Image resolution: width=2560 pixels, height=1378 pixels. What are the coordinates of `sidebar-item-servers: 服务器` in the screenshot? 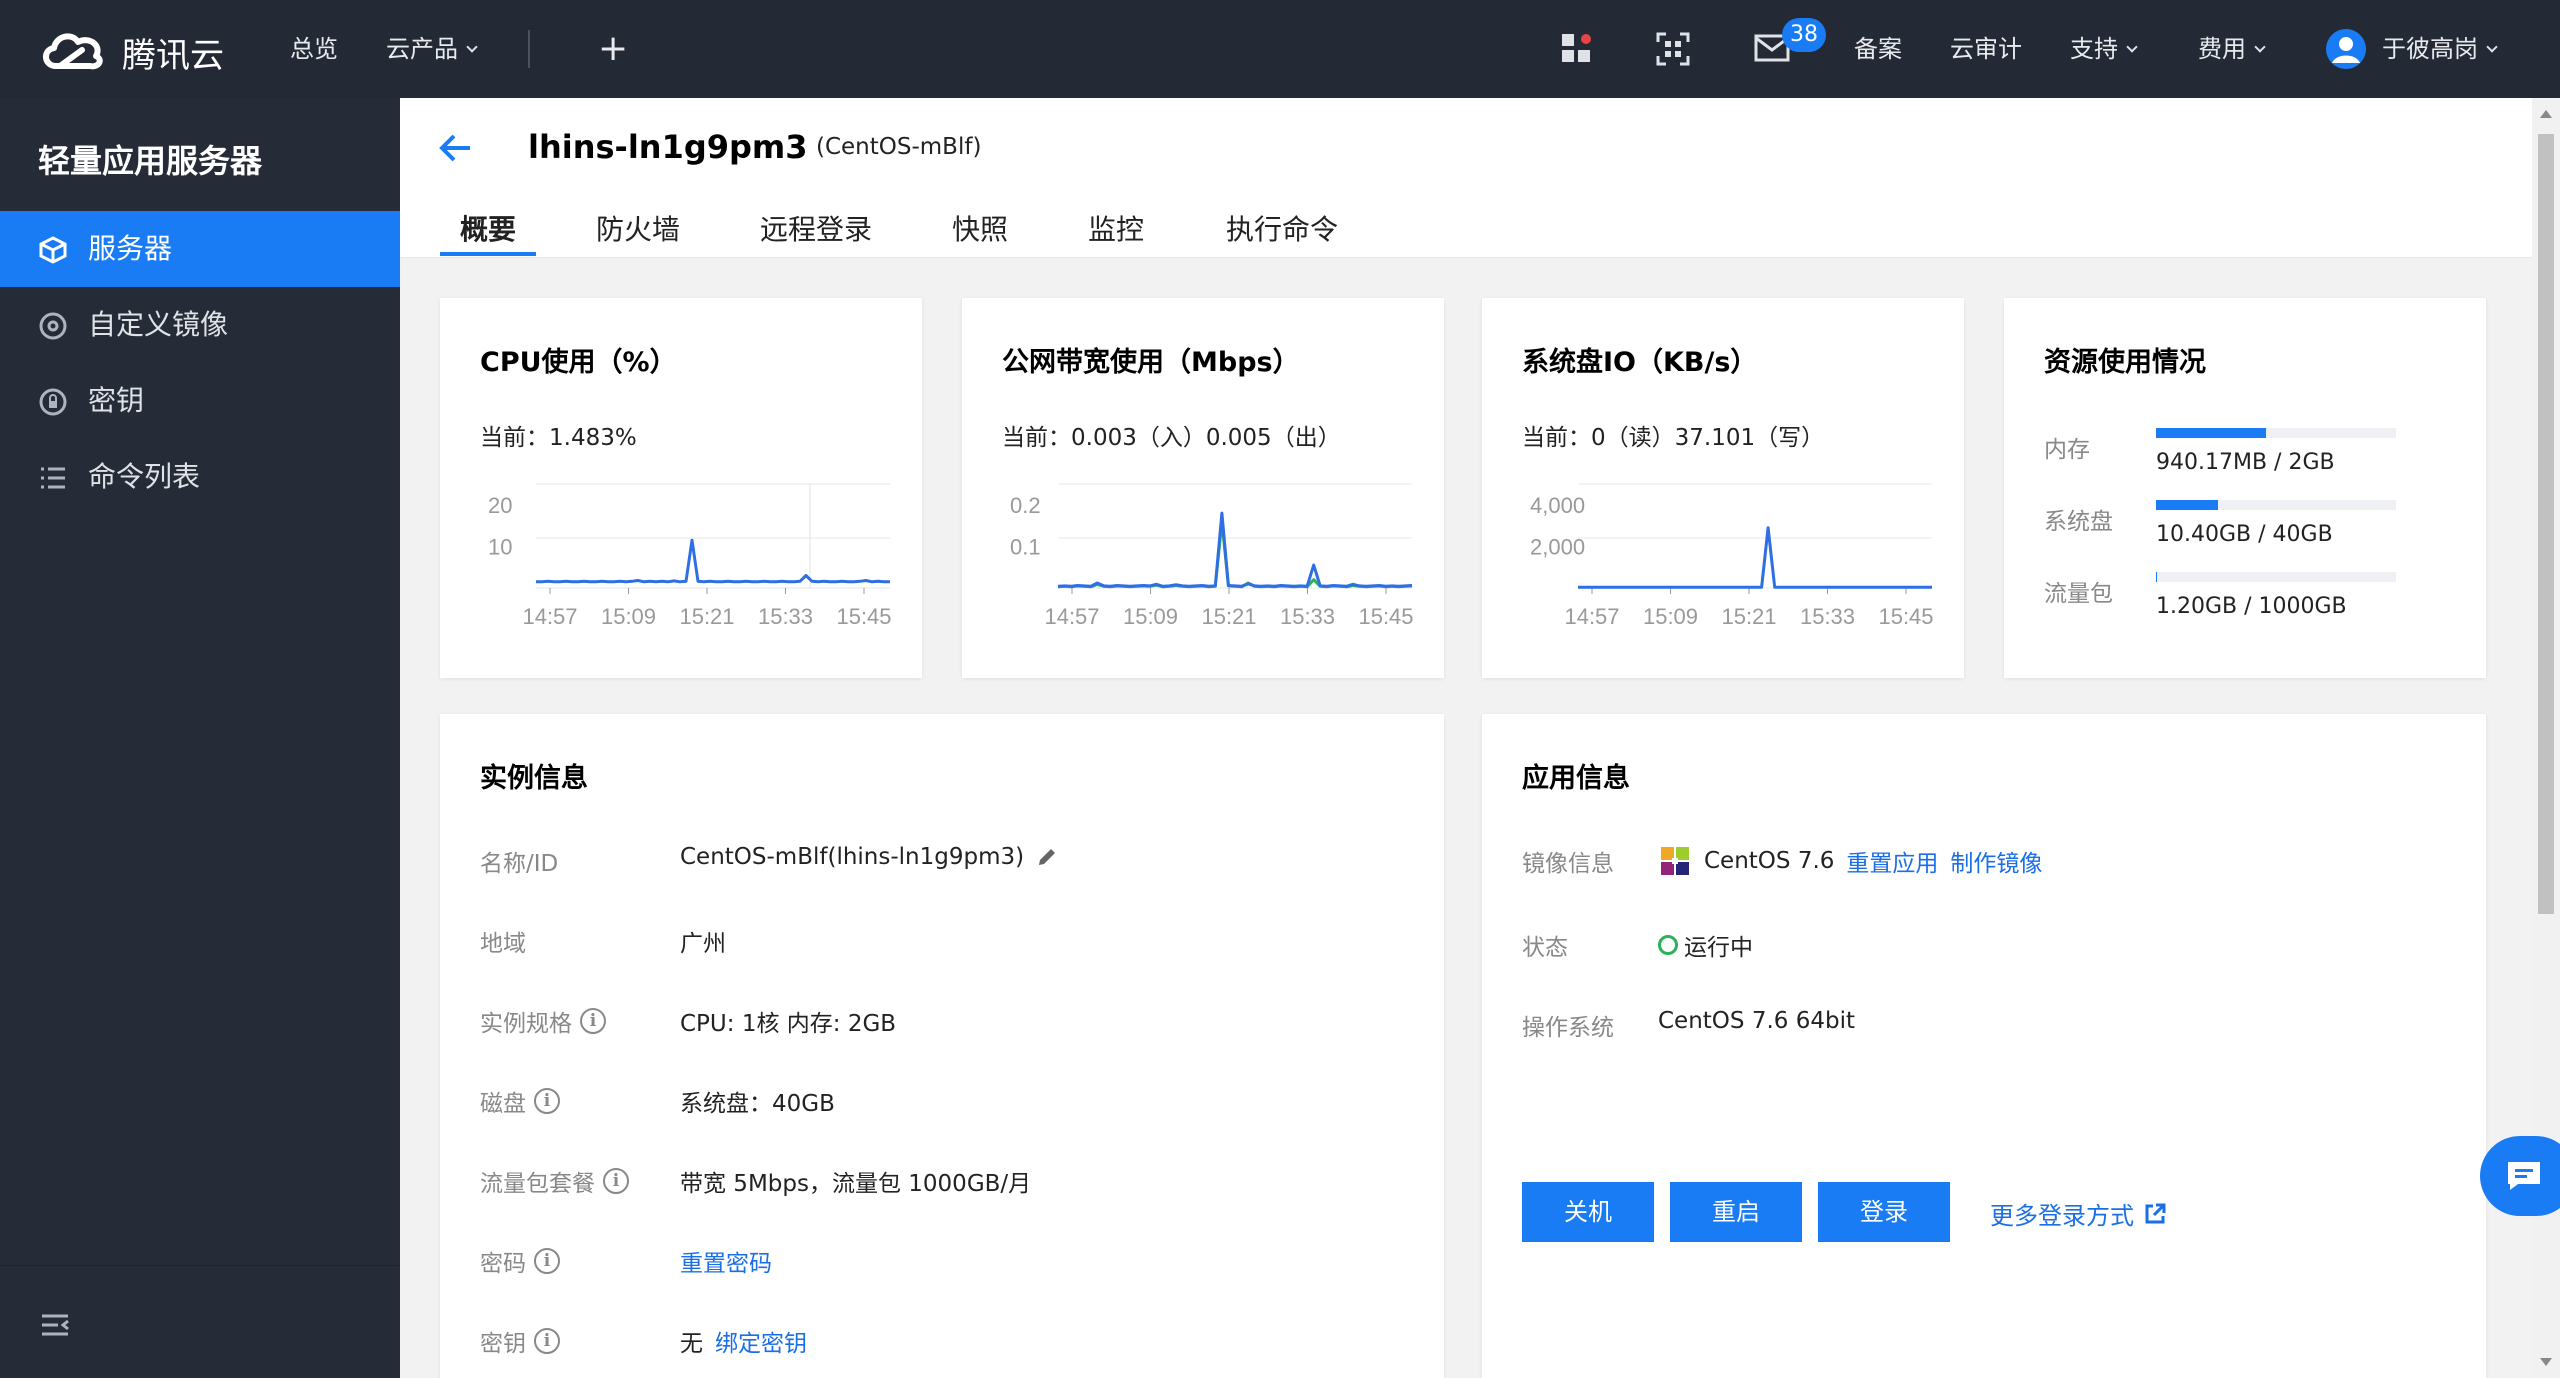 It's located at (200, 249).